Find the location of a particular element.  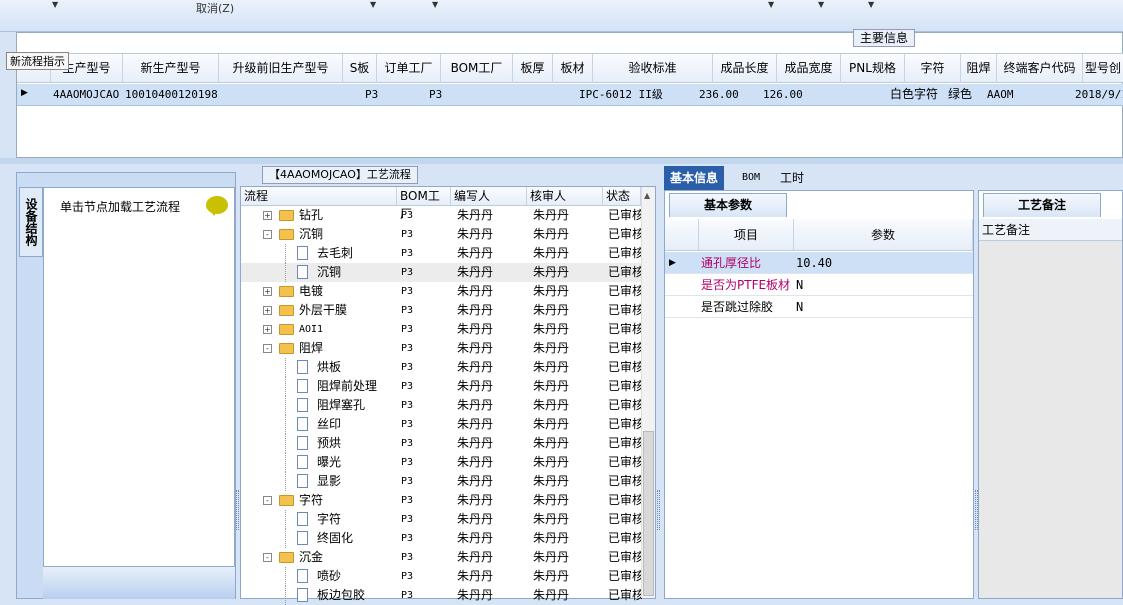

column-header: 终端客户代码 is located at coordinates (1040, 68).